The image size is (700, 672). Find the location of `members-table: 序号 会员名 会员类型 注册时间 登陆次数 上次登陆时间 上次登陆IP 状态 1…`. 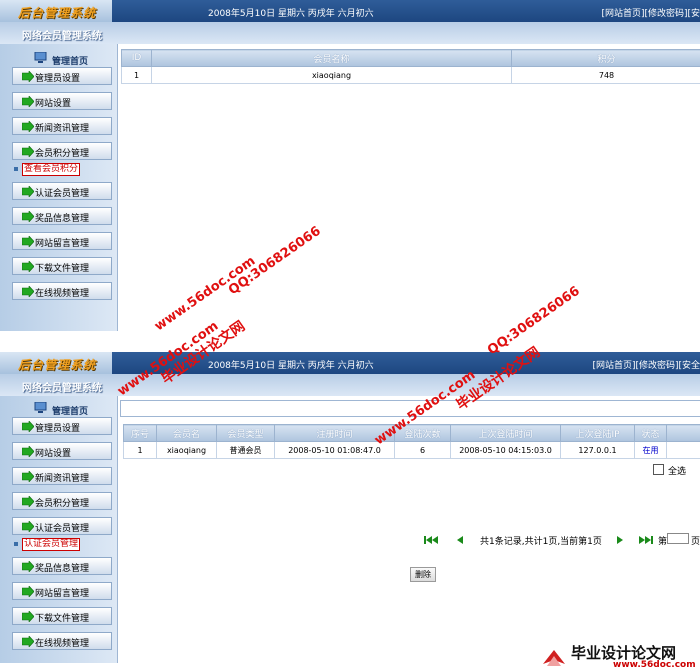

members-table: 序号 会员名 会员类型 注册时间 登陆次数 上次登陆时间 上次登陆IP 状态 1… is located at coordinates (411, 441).